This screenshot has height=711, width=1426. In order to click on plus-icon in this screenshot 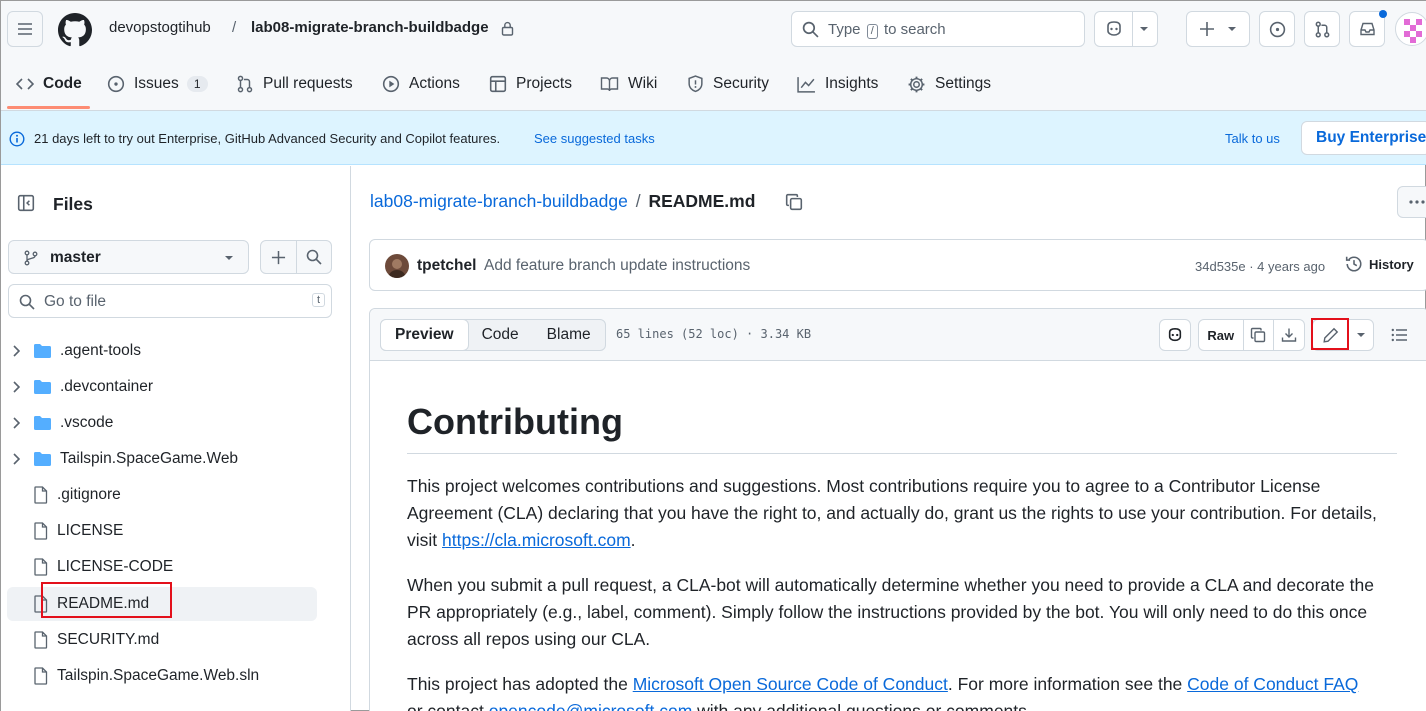, I will do `click(278, 257)`.